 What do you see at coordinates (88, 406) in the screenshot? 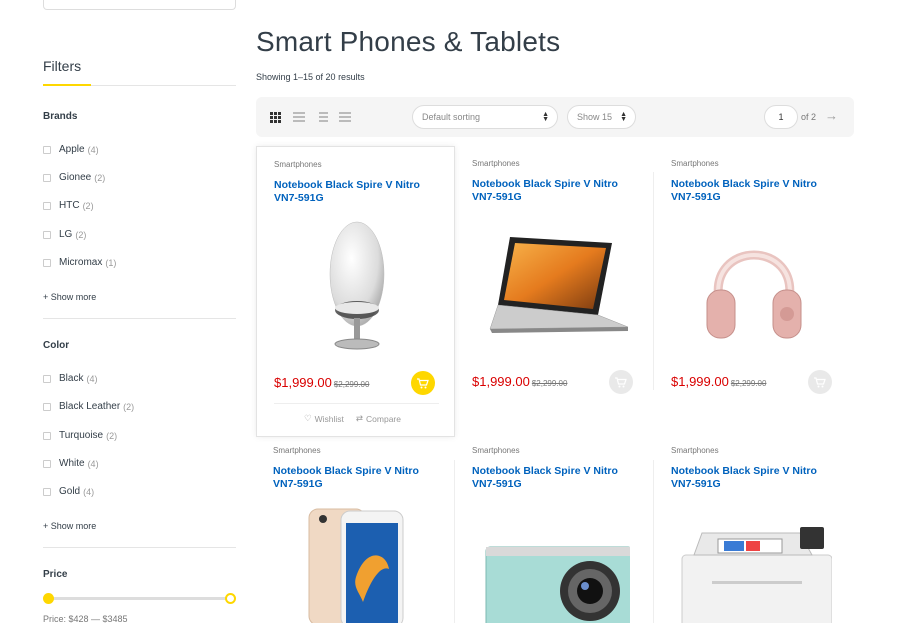
I see `color-option-black-leather: Black Leather (2)` at bounding box center [88, 406].